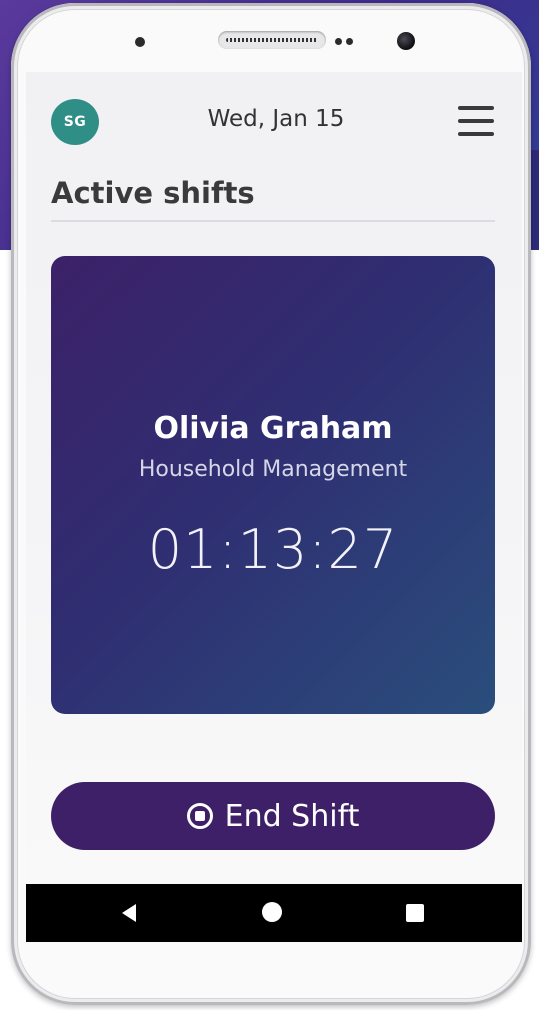  Describe the element at coordinates (415, 913) in the screenshot. I see `recents-square-icon` at that location.